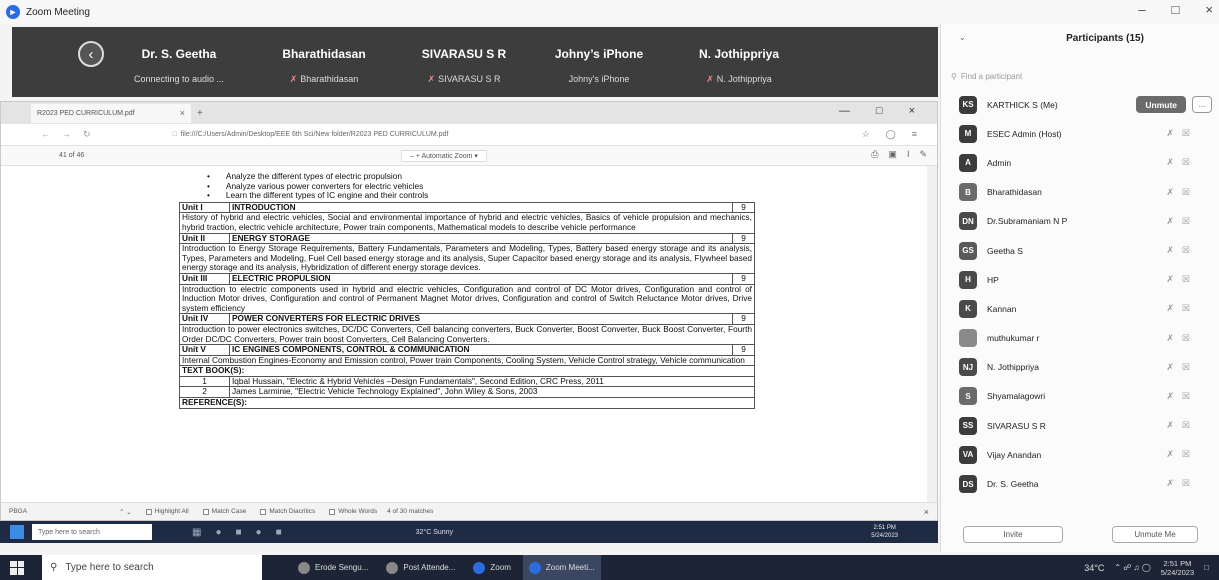 The height and width of the screenshot is (580, 1219). Describe the element at coordinates (467, 238) in the screenshot. I see `unit-header-row: Unit II ENERGY STORAGE 9` at that location.